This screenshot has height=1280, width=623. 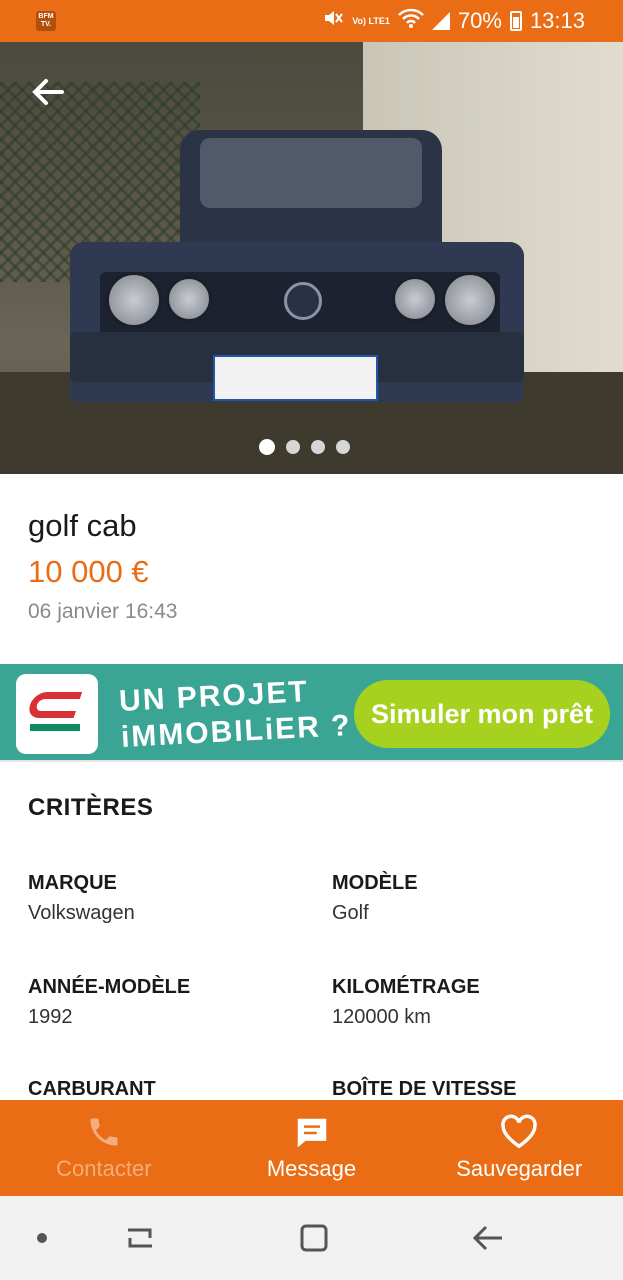 I want to click on battery-percent: 70%, so click(x=479, y=20).